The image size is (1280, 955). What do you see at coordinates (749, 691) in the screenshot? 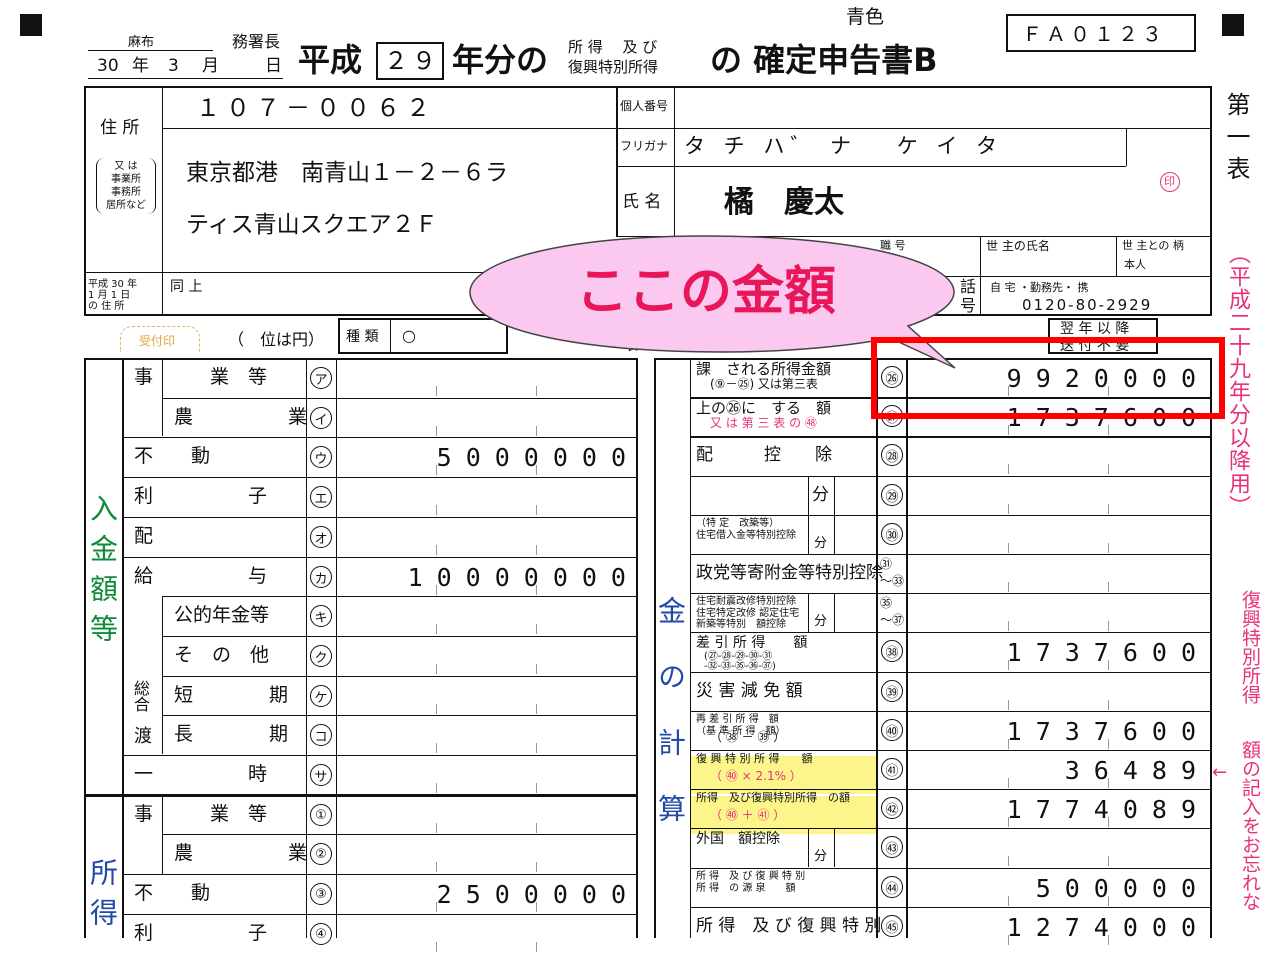
I see `right-row-label: 災 害 減 免 額` at bounding box center [749, 691].